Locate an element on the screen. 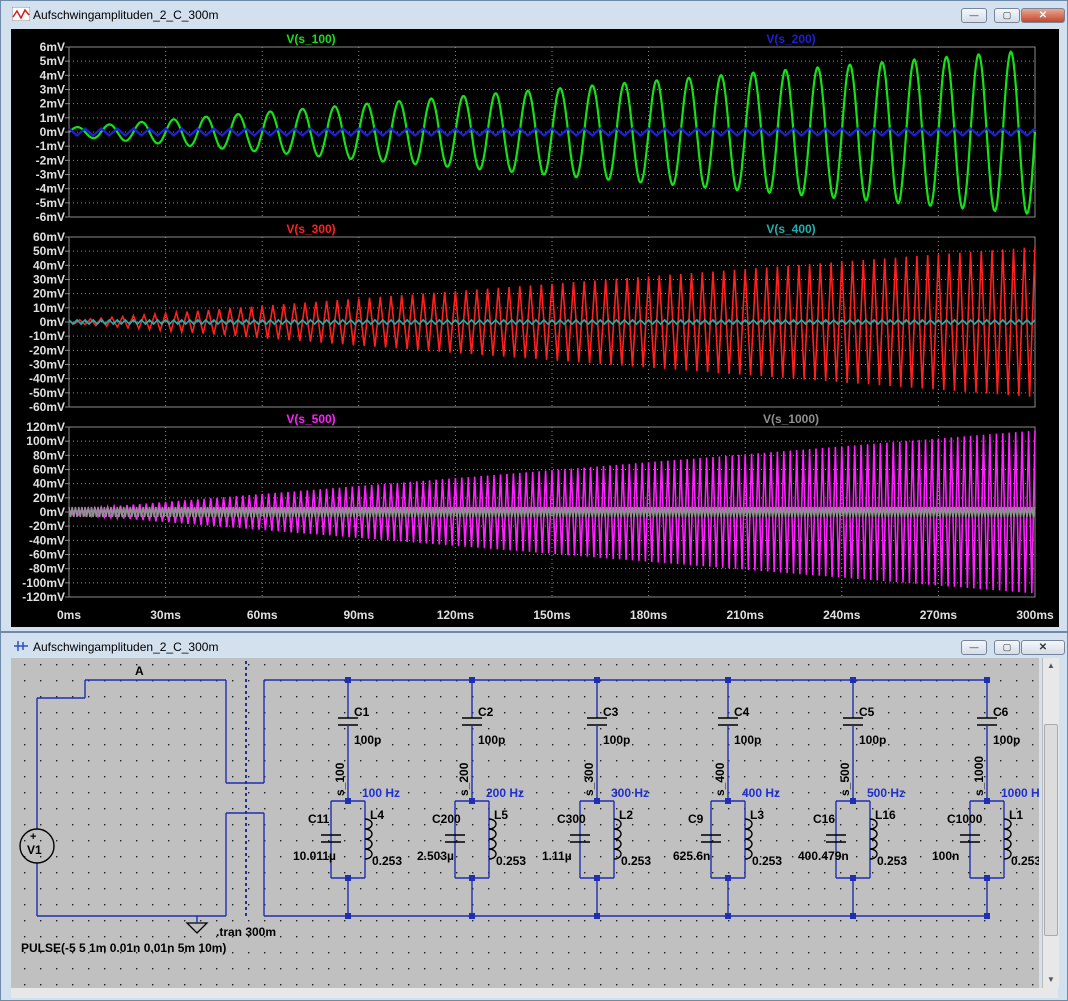 Image resolution: width=1068 pixels, height=1001 pixels. y-tick-label: -40mV is located at coordinates (47, 540).